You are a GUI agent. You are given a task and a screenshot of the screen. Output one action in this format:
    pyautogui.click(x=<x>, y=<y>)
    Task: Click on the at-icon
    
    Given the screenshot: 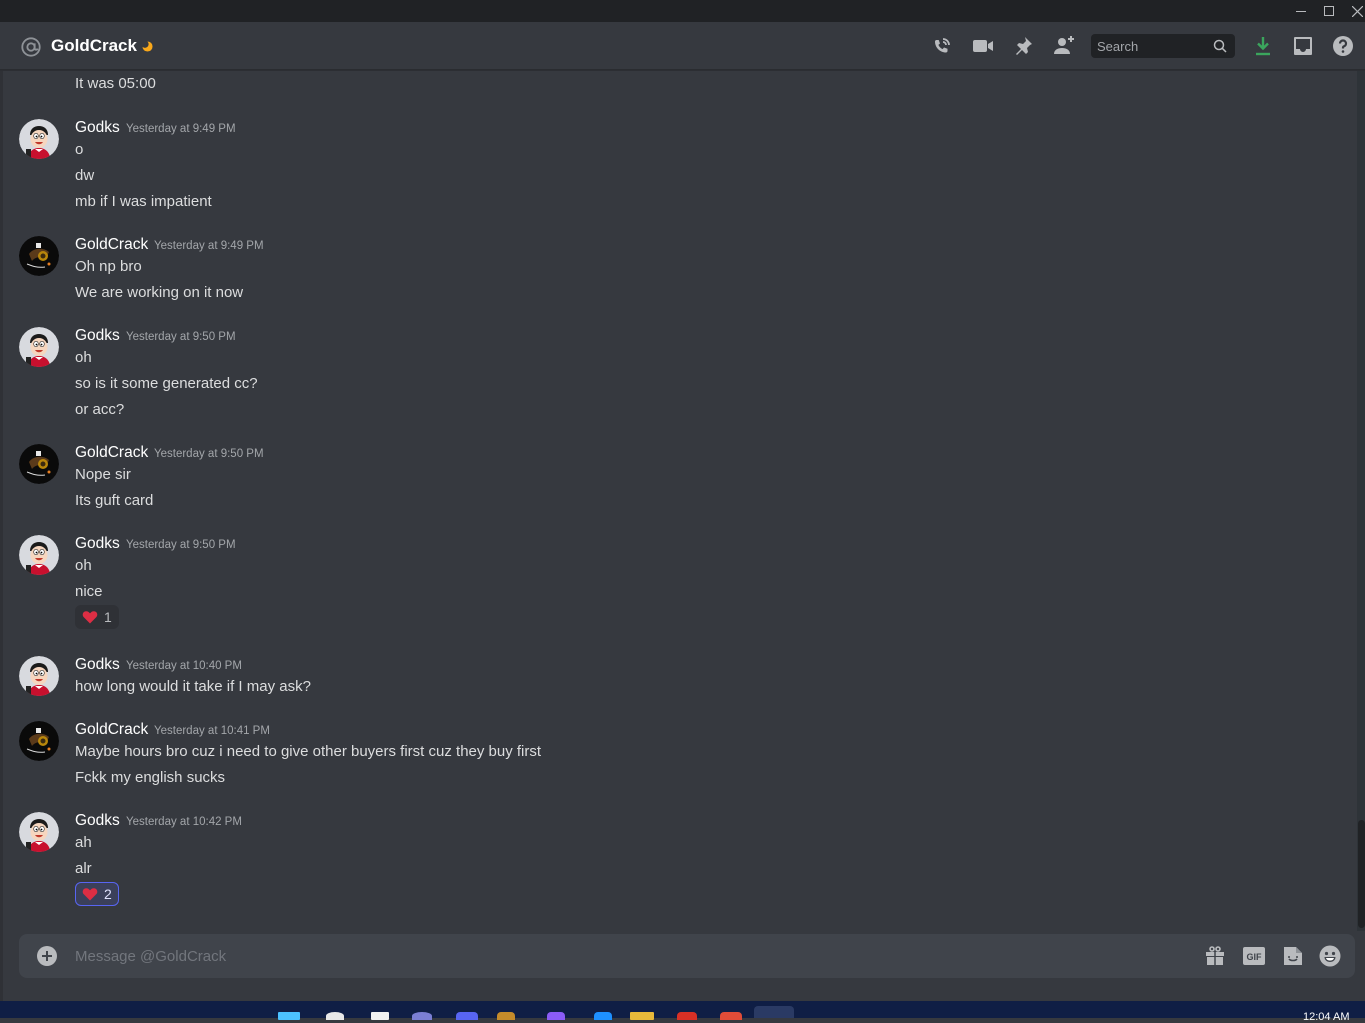 What is the action you would take?
    pyautogui.click(x=31, y=47)
    